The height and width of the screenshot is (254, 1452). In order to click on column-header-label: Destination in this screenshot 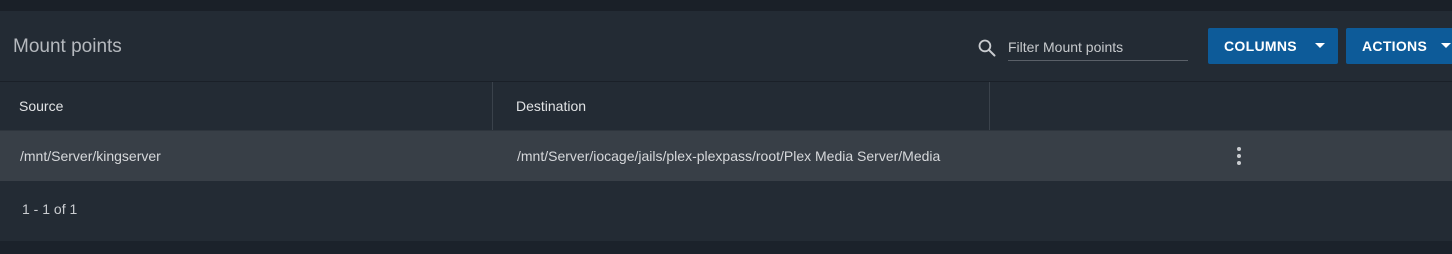, I will do `click(551, 106)`.